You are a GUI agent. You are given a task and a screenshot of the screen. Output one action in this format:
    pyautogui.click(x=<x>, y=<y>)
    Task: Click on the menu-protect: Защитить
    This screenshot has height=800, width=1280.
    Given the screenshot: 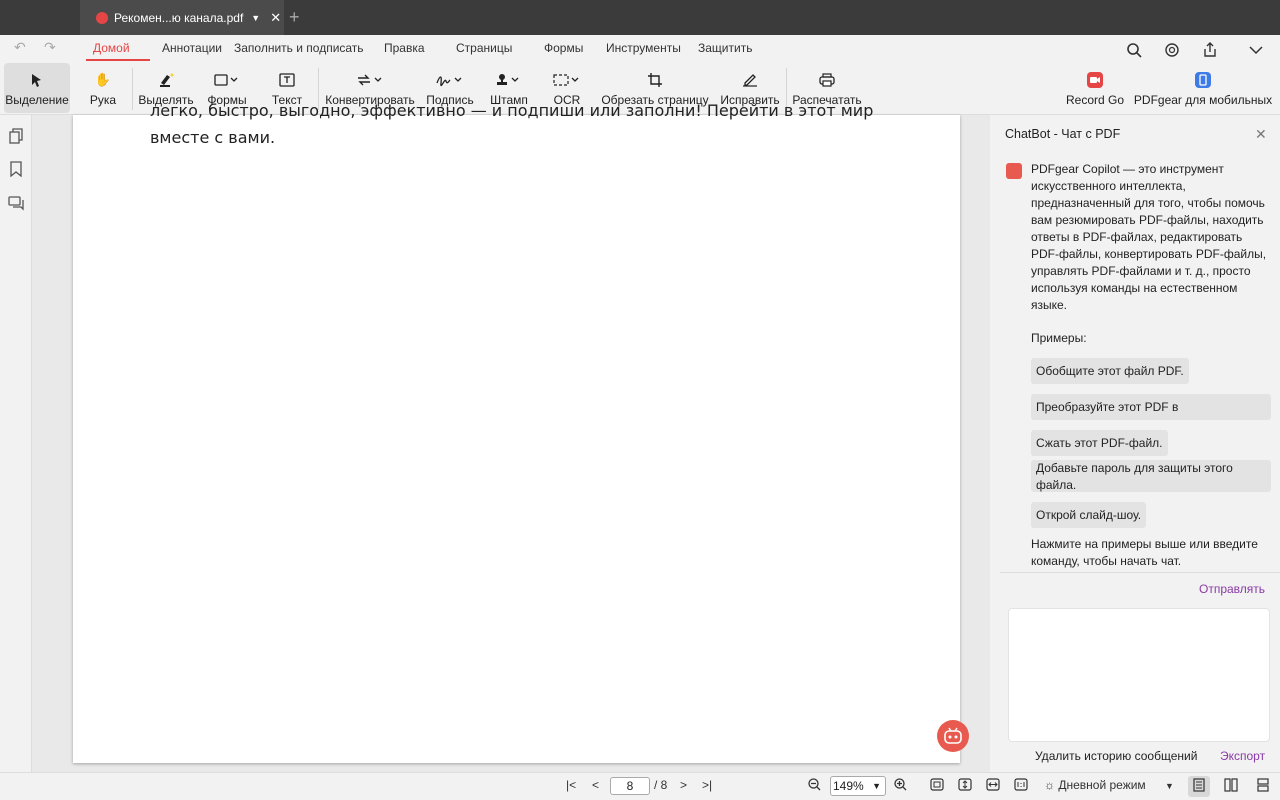 What is the action you would take?
    pyautogui.click(x=725, y=48)
    